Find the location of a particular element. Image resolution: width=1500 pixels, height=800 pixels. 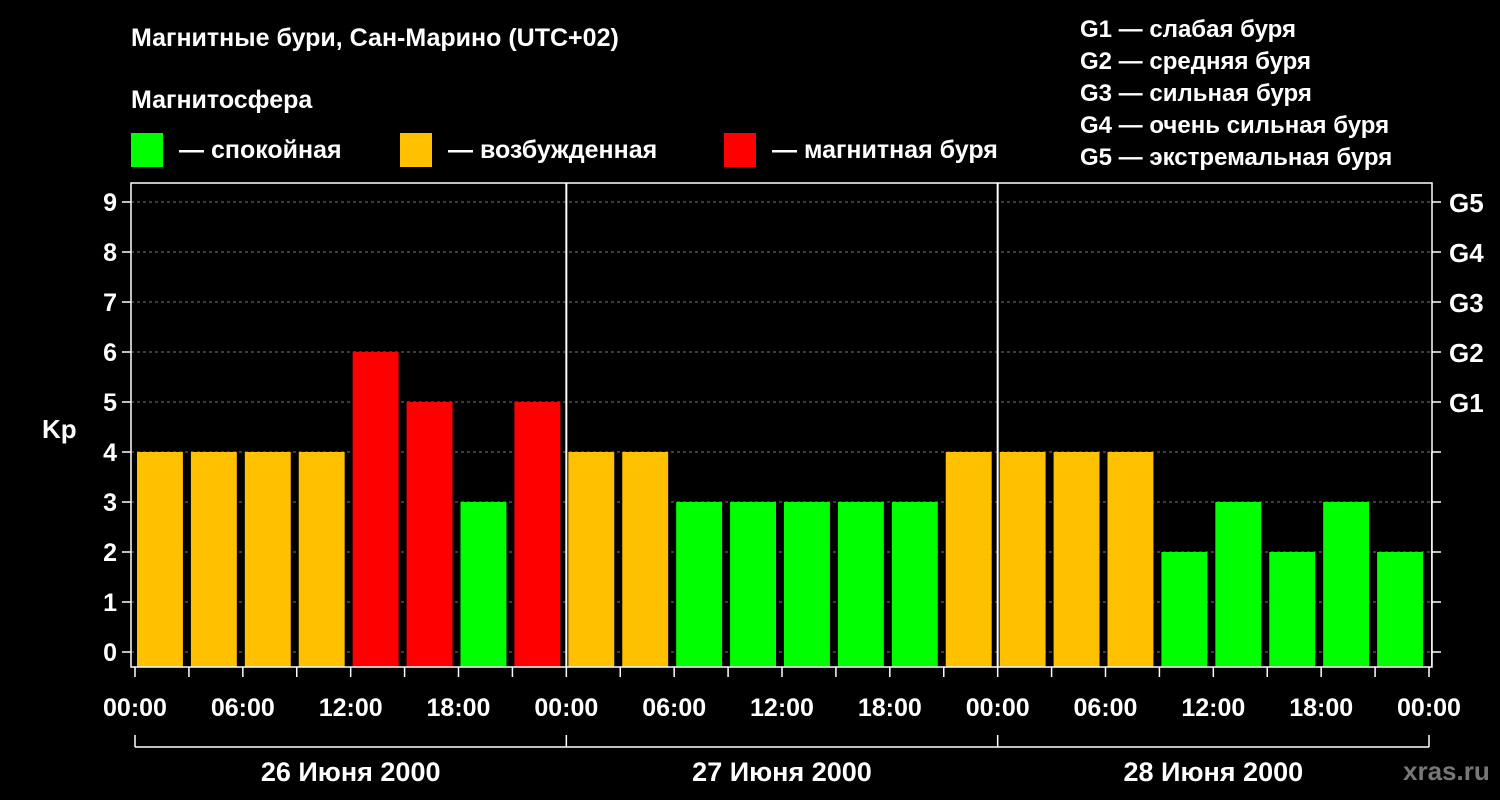

g-axis-label: G3 is located at coordinates (1466, 303).